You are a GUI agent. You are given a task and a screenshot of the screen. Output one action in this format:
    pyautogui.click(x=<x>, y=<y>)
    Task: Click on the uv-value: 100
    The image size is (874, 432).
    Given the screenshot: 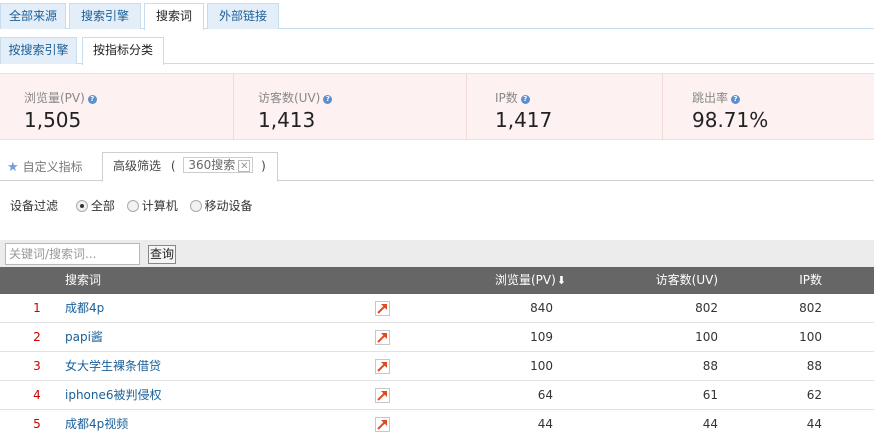 What is the action you would take?
    pyautogui.click(x=706, y=337)
    